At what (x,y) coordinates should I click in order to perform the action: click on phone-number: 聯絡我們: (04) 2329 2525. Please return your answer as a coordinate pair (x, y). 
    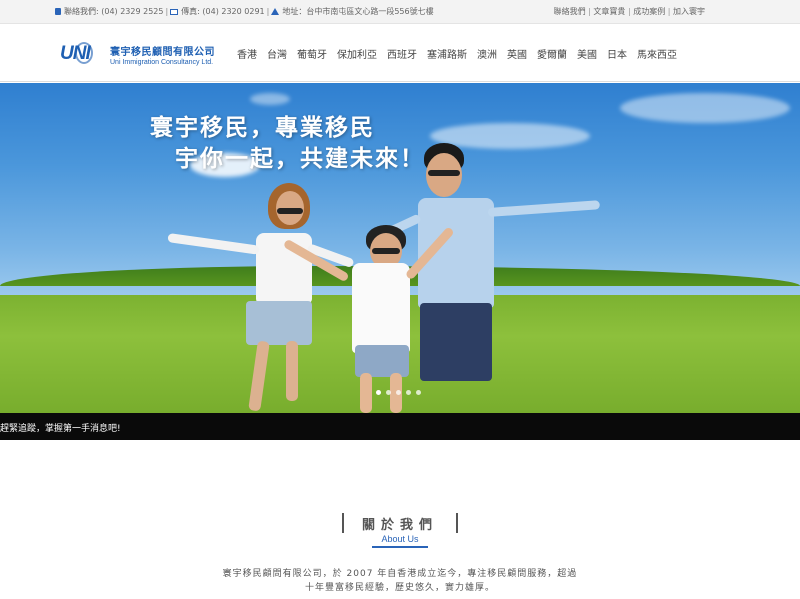
    Looking at the image, I should click on (113, 11).